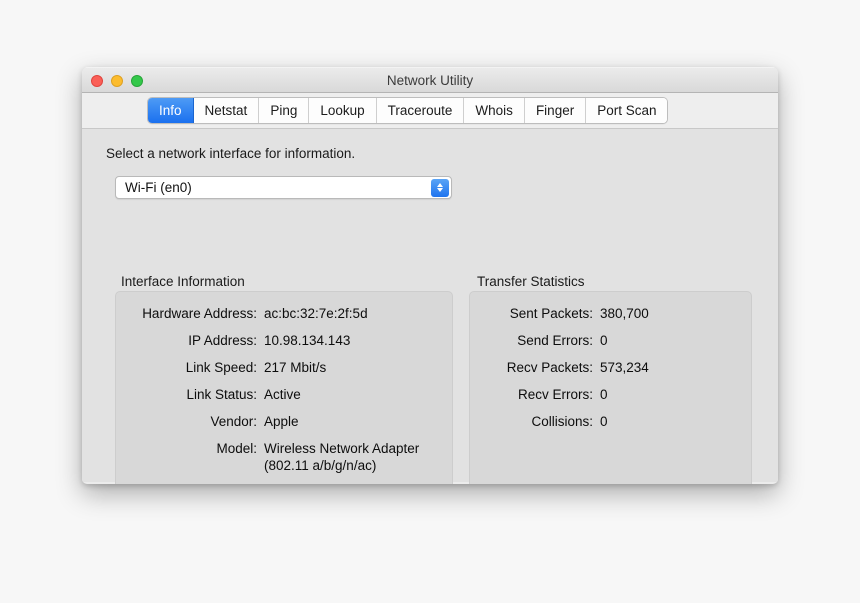 The width and height of the screenshot is (860, 603). I want to click on table-row: Hardware Address: ac:bc:32:7e:2f:5d, so click(241, 313).